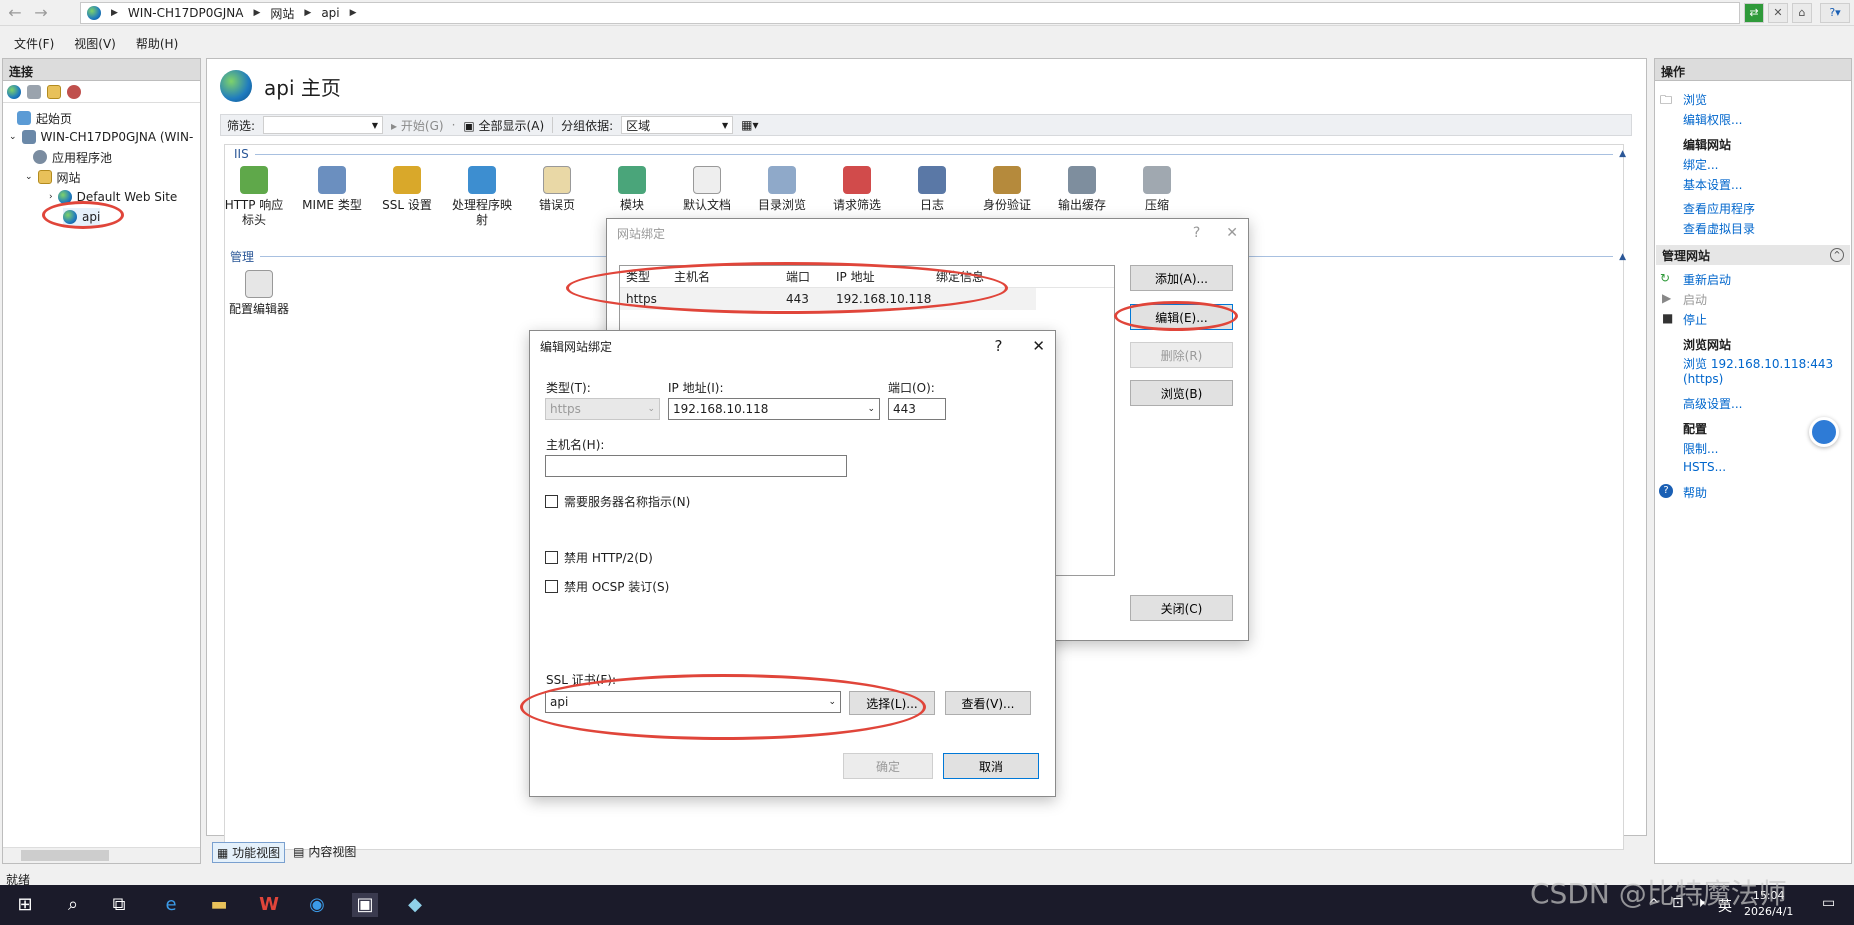 This screenshot has height=925, width=1854. Describe the element at coordinates (74, 91) in the screenshot. I see `disconnect-icon` at that location.